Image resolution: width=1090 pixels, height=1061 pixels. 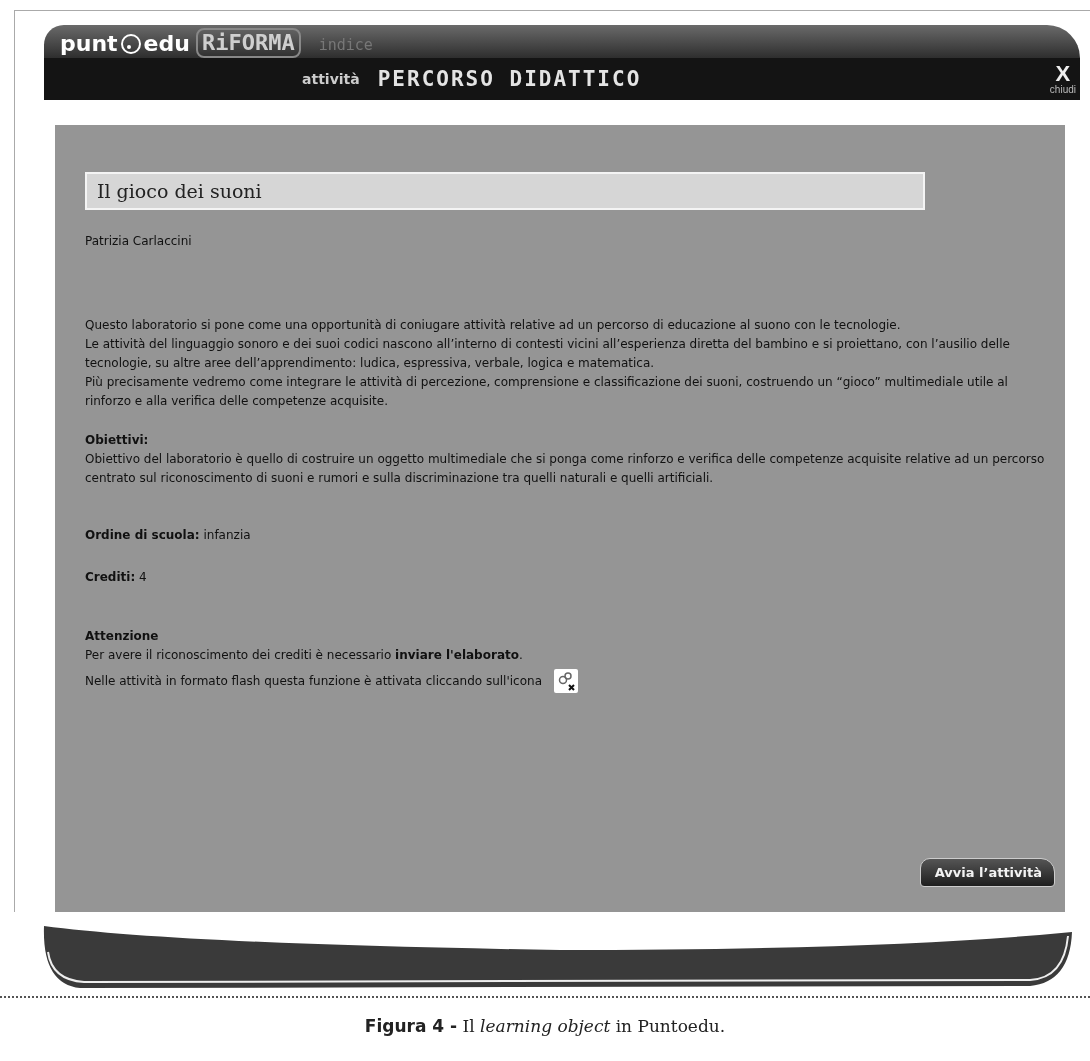 I want to click on intro-paragraph: Questo laboratorio si pone come una opportunità di coniugare attività relative ad un percorso di educazione al suono con le tecnologie., so click(x=493, y=325).